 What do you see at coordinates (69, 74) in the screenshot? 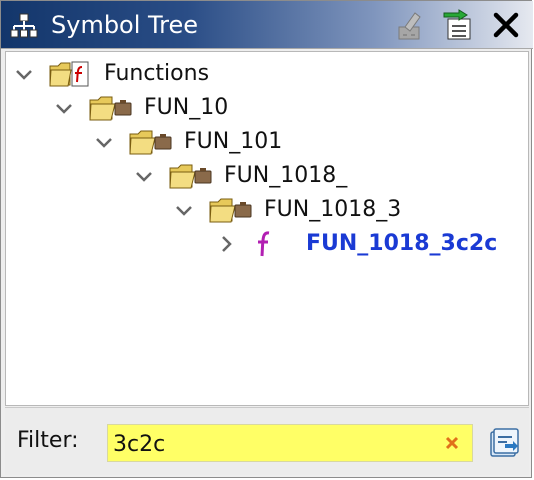
I see `functions-folder-icon` at bounding box center [69, 74].